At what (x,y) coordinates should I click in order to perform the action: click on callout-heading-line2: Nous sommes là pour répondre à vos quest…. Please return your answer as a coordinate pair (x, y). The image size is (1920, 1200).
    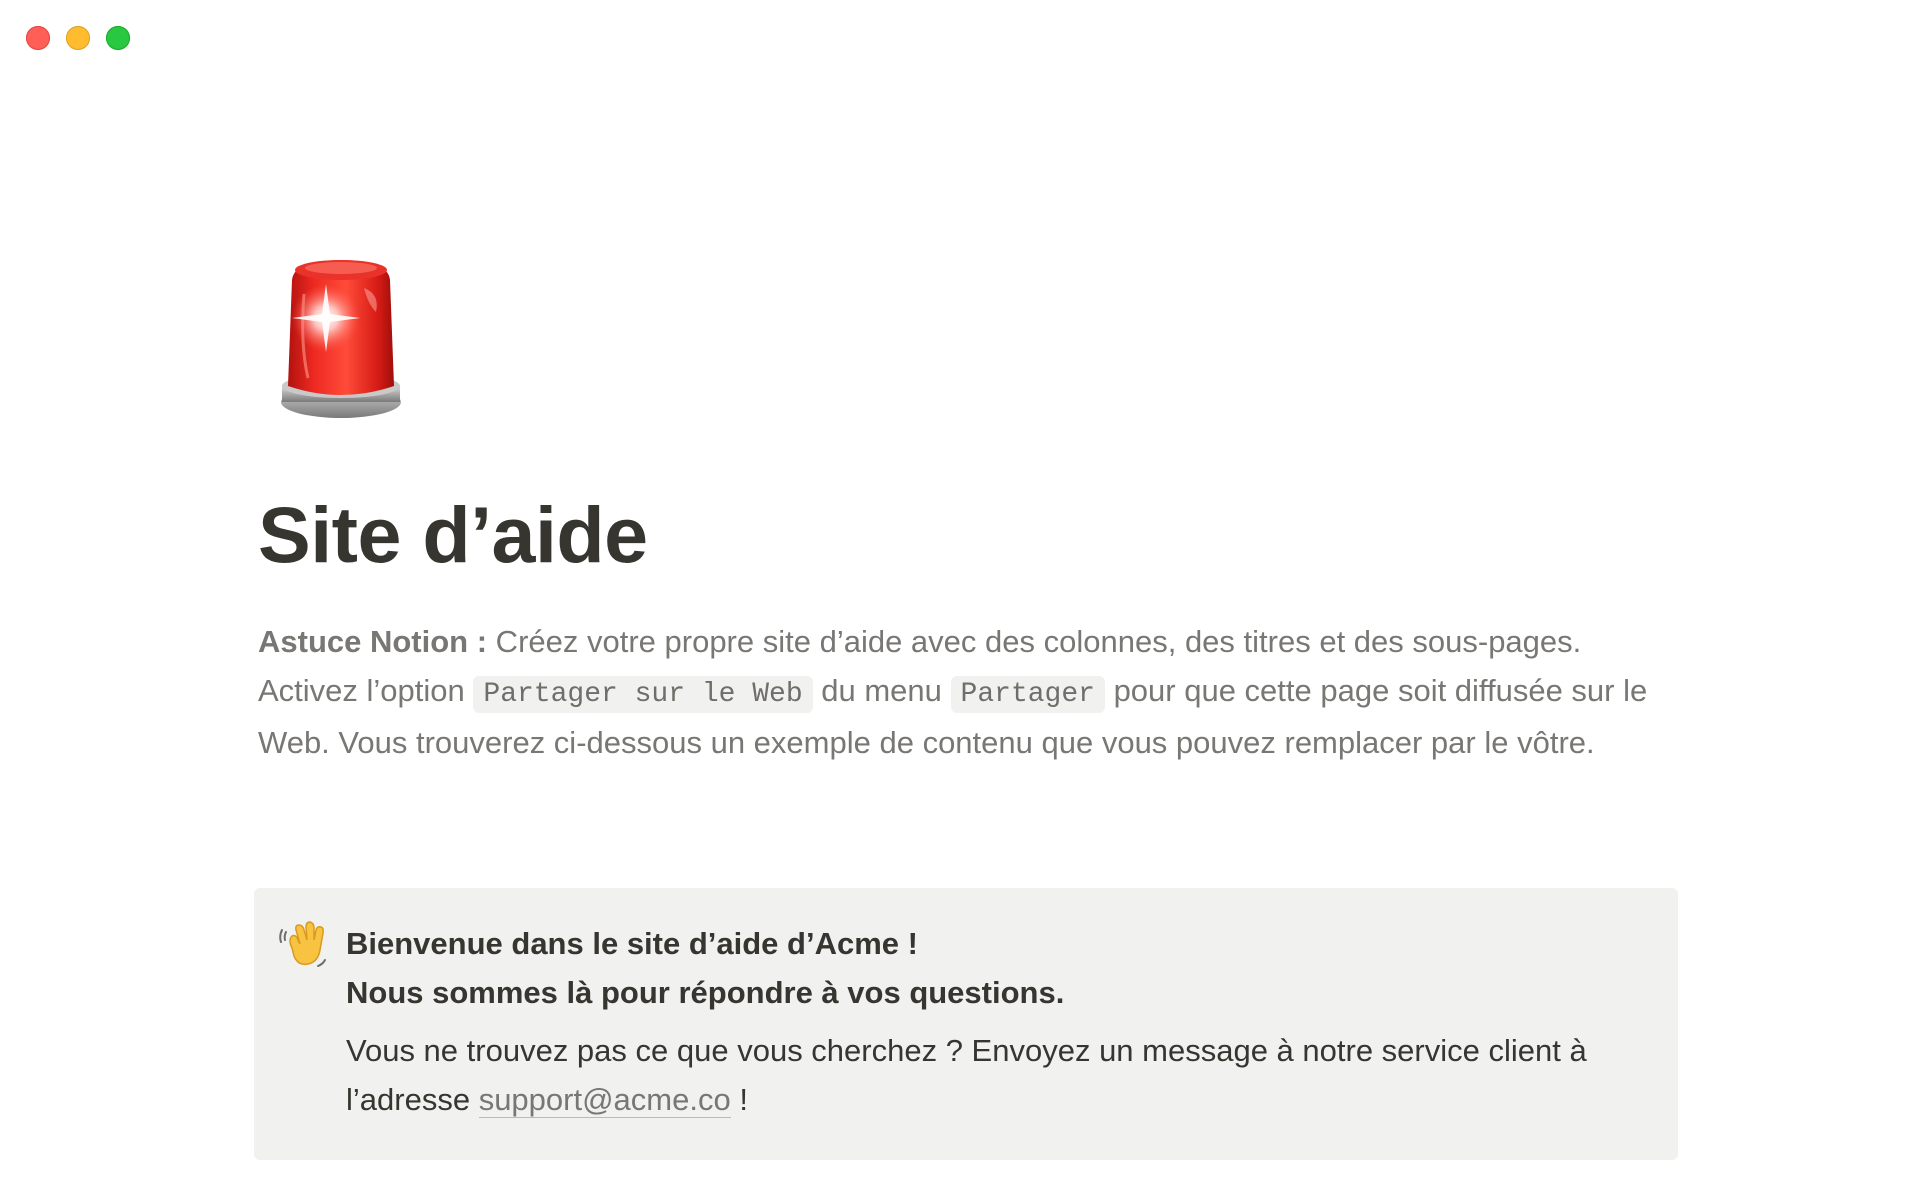
    Looking at the image, I should click on (705, 992).